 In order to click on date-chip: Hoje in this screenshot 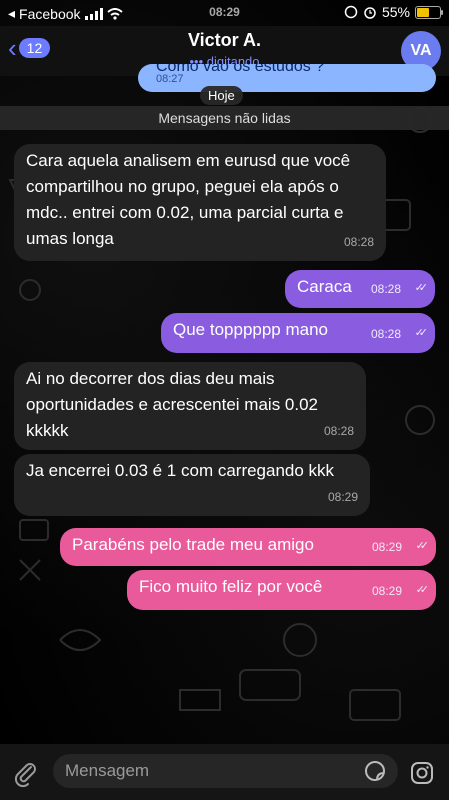, I will do `click(221, 95)`.